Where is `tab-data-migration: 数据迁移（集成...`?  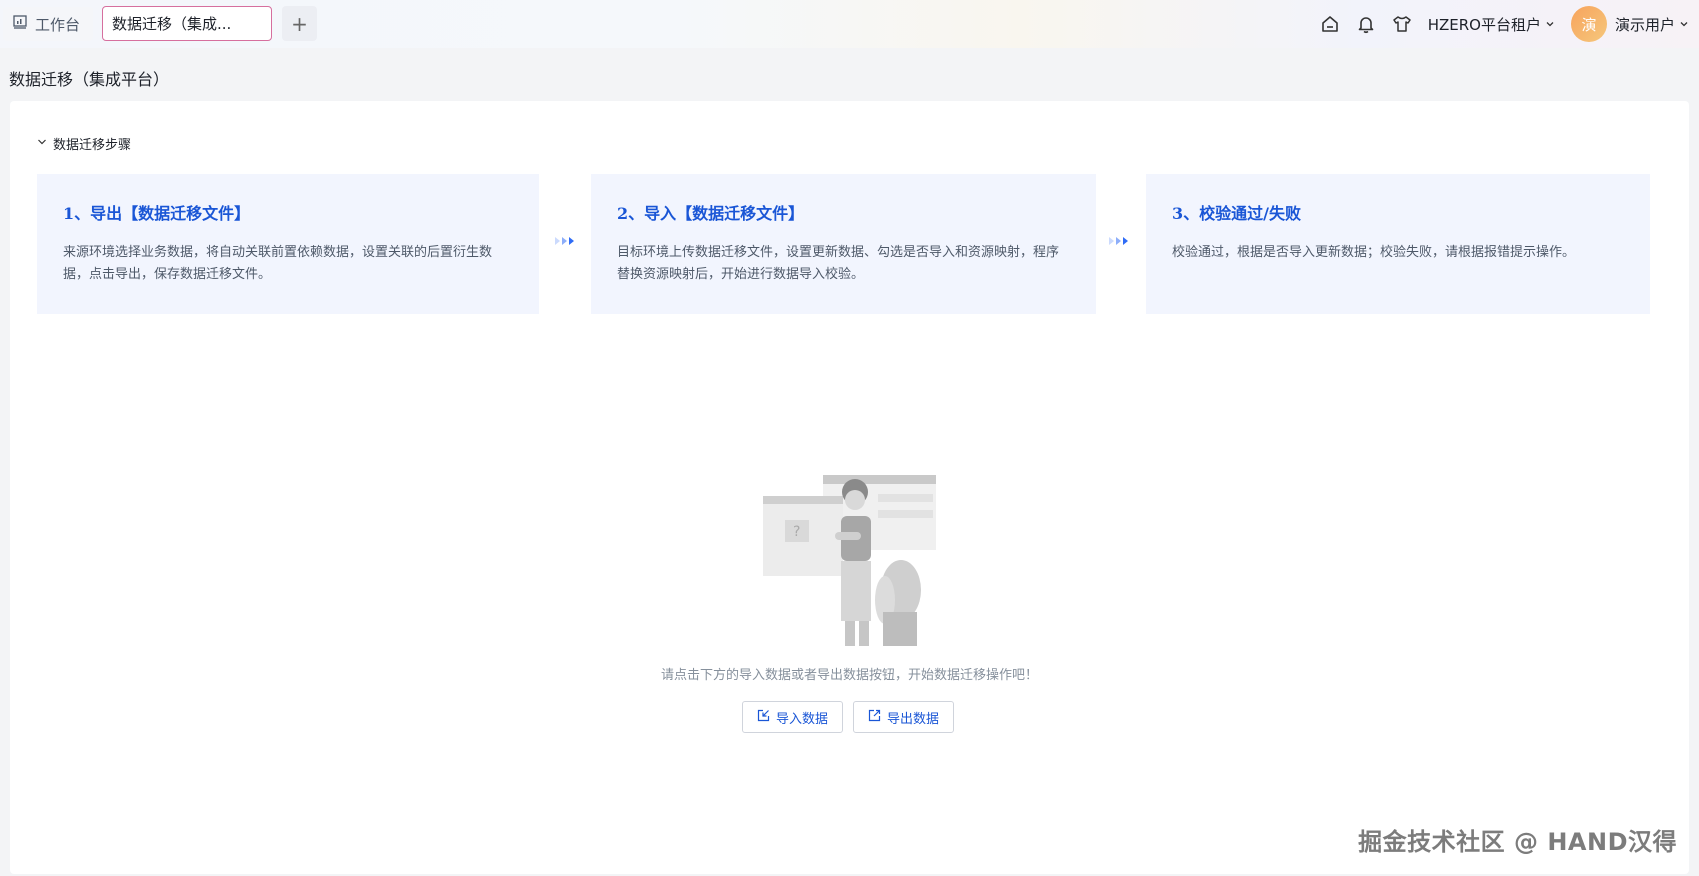 tab-data-migration: 数据迁移（集成... is located at coordinates (187, 23).